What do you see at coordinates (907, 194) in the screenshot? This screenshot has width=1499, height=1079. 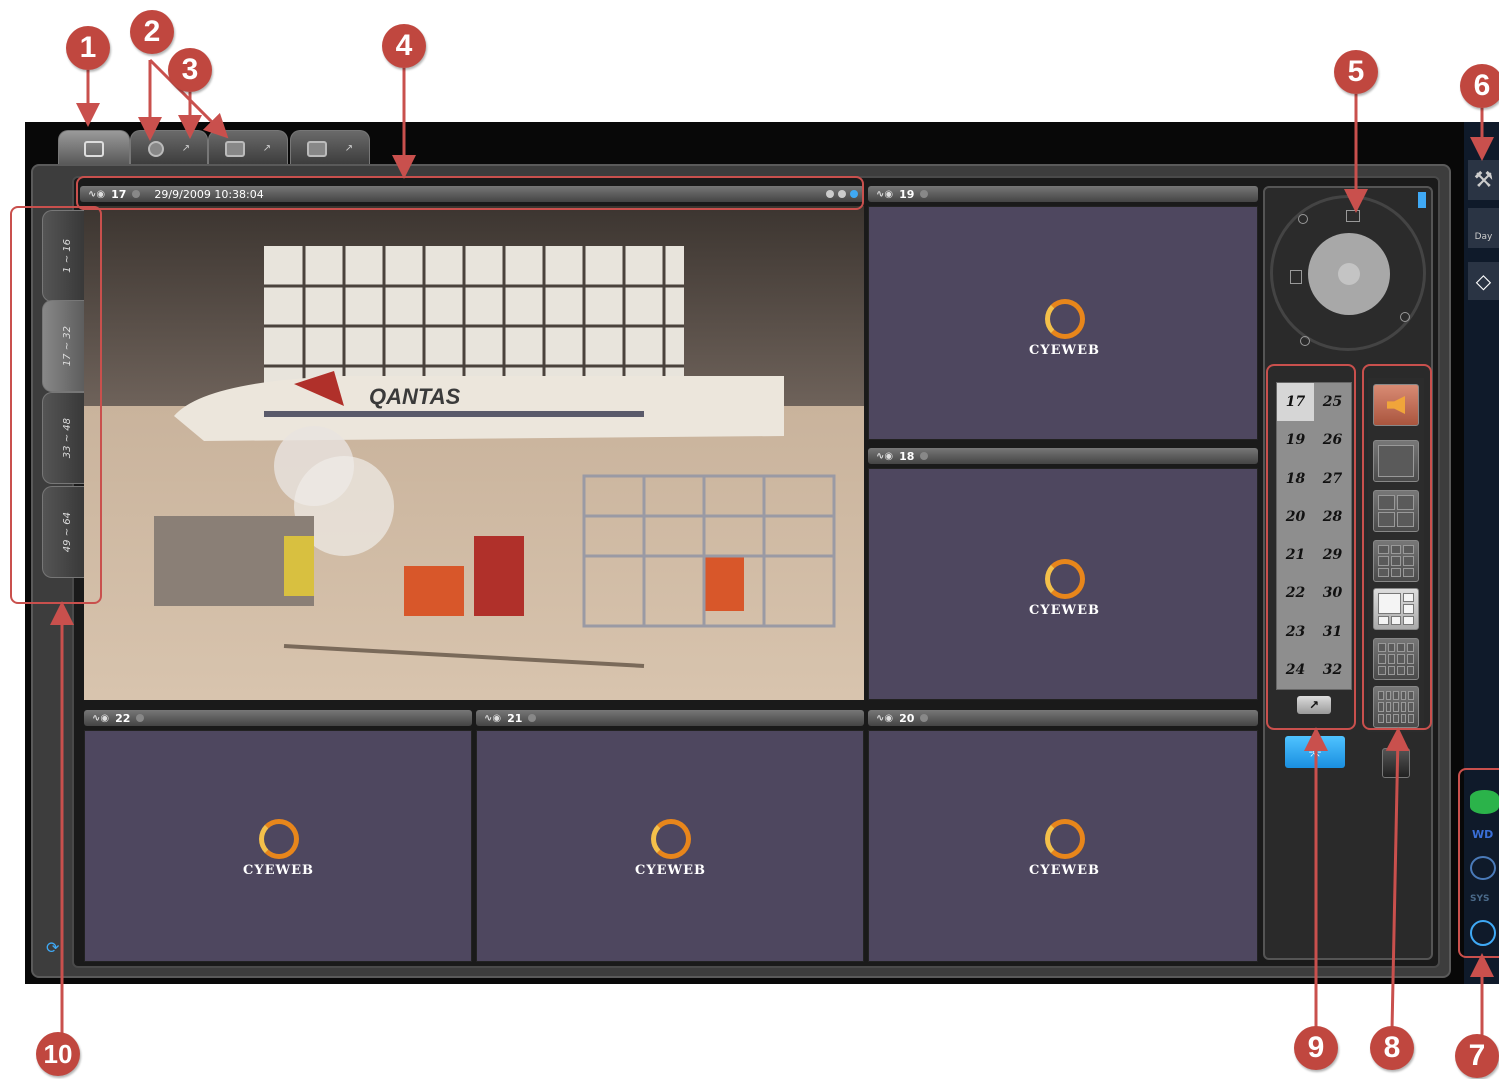 I see `camera-channel: 19` at bounding box center [907, 194].